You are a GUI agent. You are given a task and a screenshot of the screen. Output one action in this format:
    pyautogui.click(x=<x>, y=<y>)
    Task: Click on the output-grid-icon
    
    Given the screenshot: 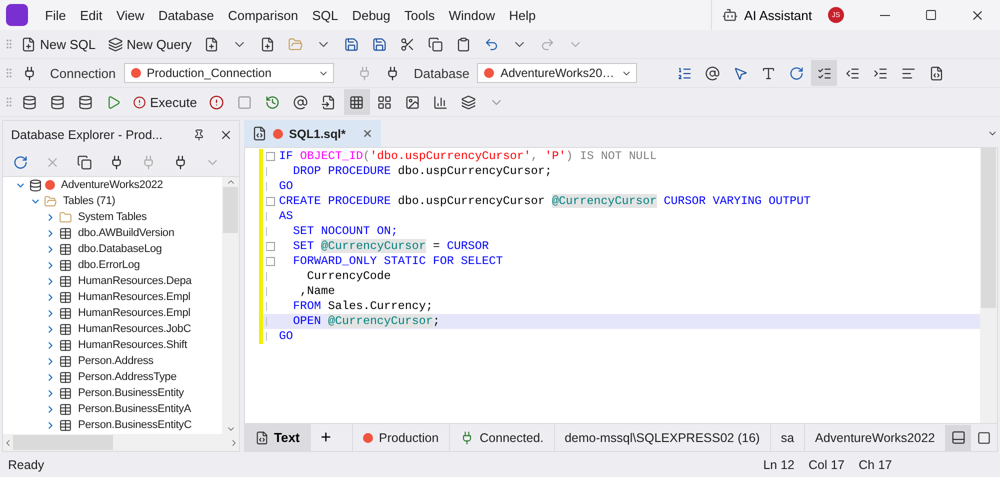 What is the action you would take?
    pyautogui.click(x=356, y=102)
    